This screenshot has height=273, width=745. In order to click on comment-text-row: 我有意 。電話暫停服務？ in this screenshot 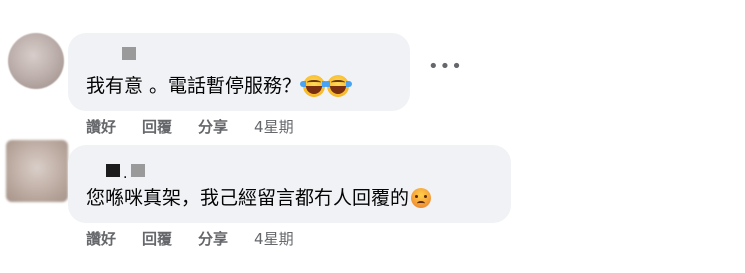, I will do `click(219, 86)`.